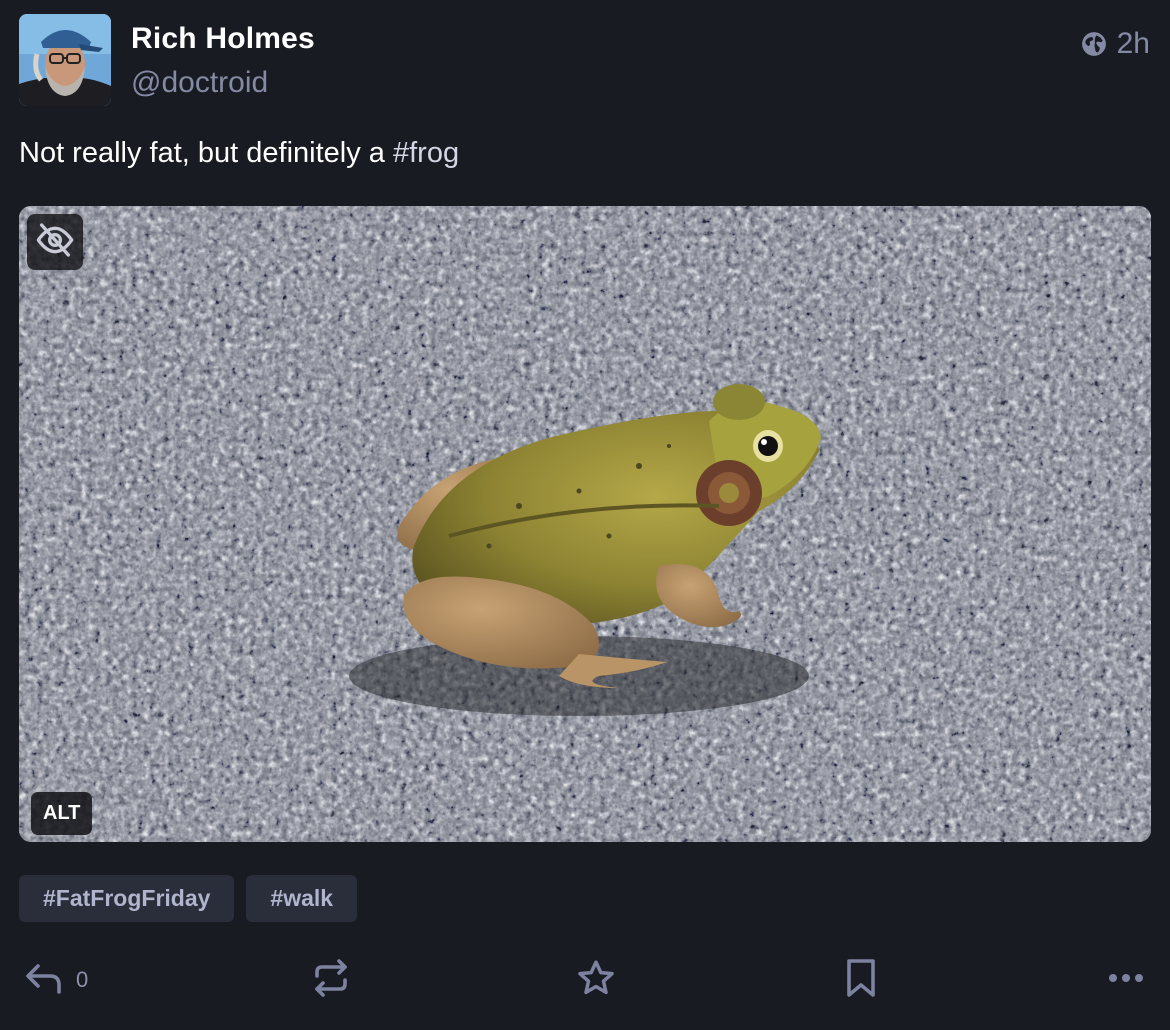  I want to click on bookmark-button, so click(861, 980).